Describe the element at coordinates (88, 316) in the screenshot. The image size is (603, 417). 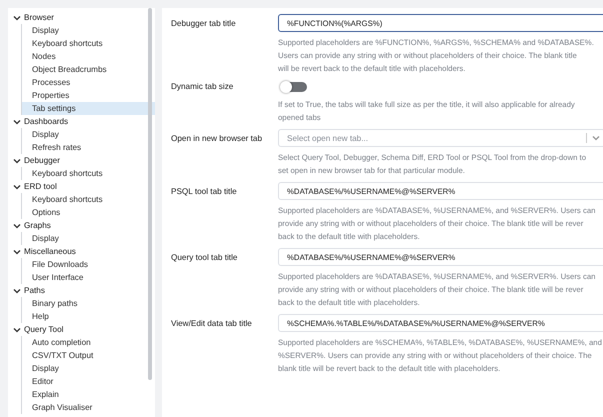
I see `tree-item: Help` at that location.